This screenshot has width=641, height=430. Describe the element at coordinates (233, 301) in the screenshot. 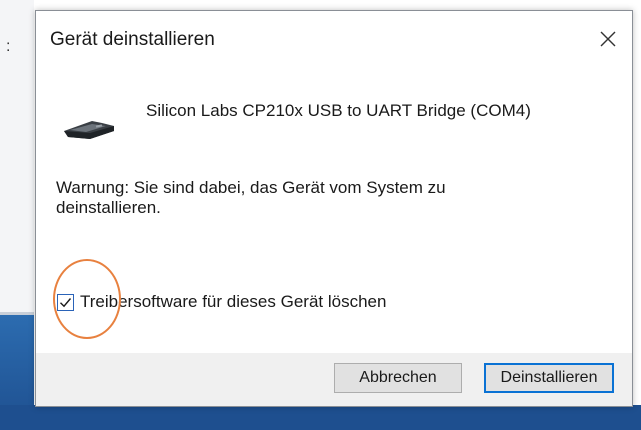

I see `delete-driver-label: Treibersoftware für dieses Gerät löschen` at that location.